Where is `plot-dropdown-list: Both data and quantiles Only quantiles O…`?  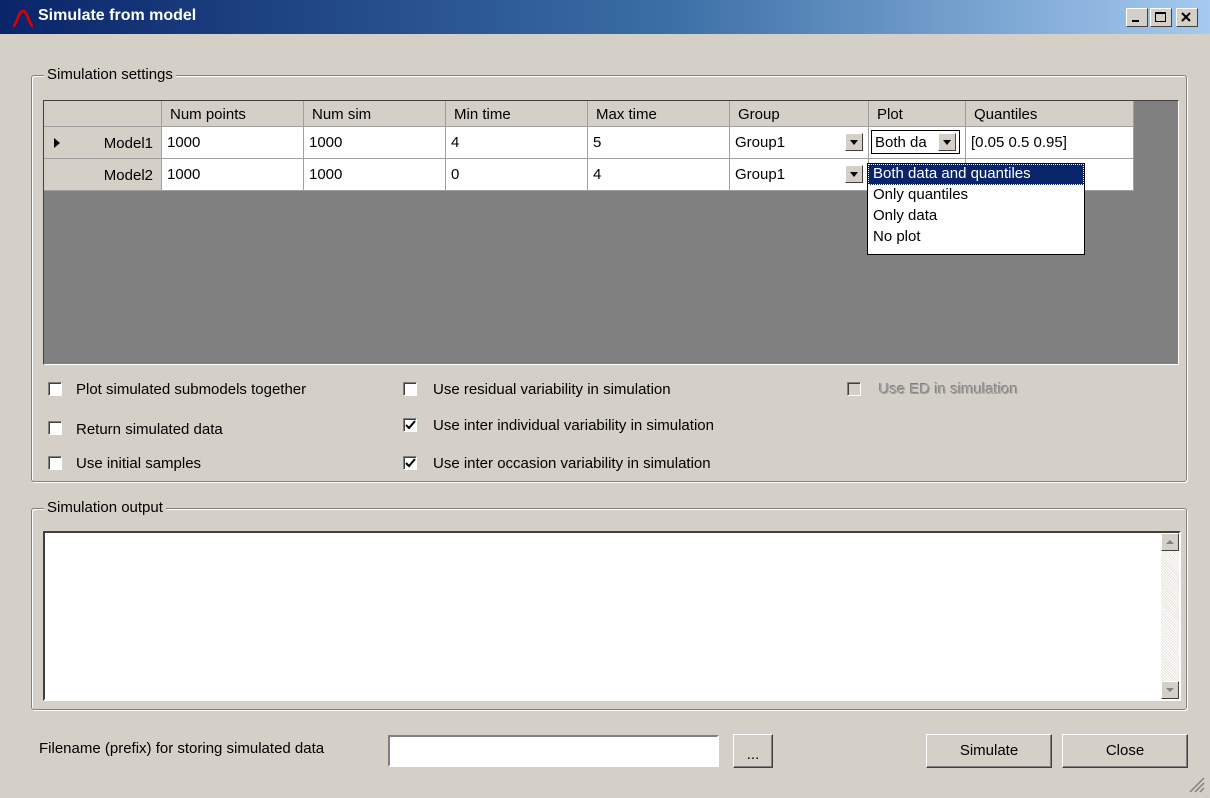
plot-dropdown-list: Both data and quantiles Only quantiles O… is located at coordinates (976, 209).